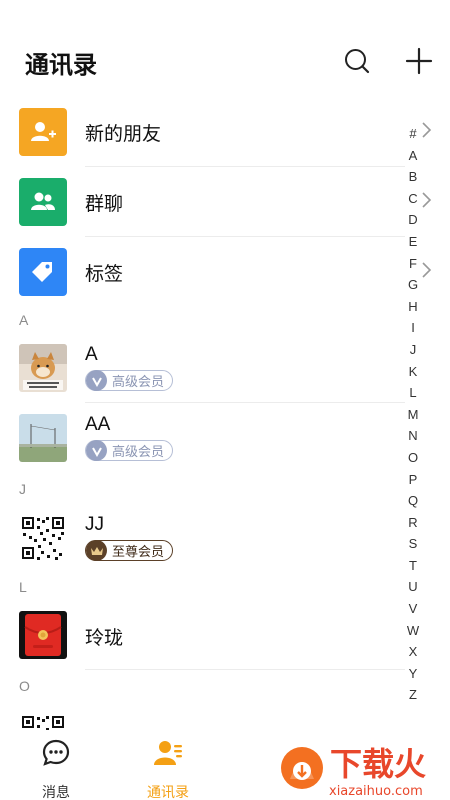 Image resolution: width=450 pixels, height=800 pixels. What do you see at coordinates (104, 638) in the screenshot?
I see `contact-name: 玲珑` at bounding box center [104, 638].